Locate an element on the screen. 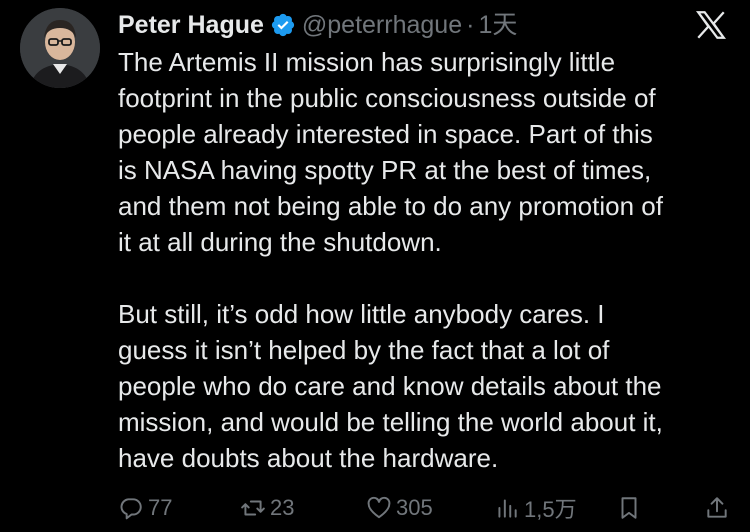 This screenshot has width=750, height=532. verified-badge-icon is located at coordinates (282, 25).